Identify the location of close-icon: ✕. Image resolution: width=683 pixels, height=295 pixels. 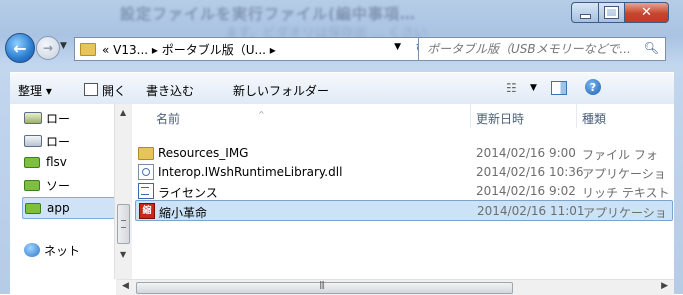
(646, 12).